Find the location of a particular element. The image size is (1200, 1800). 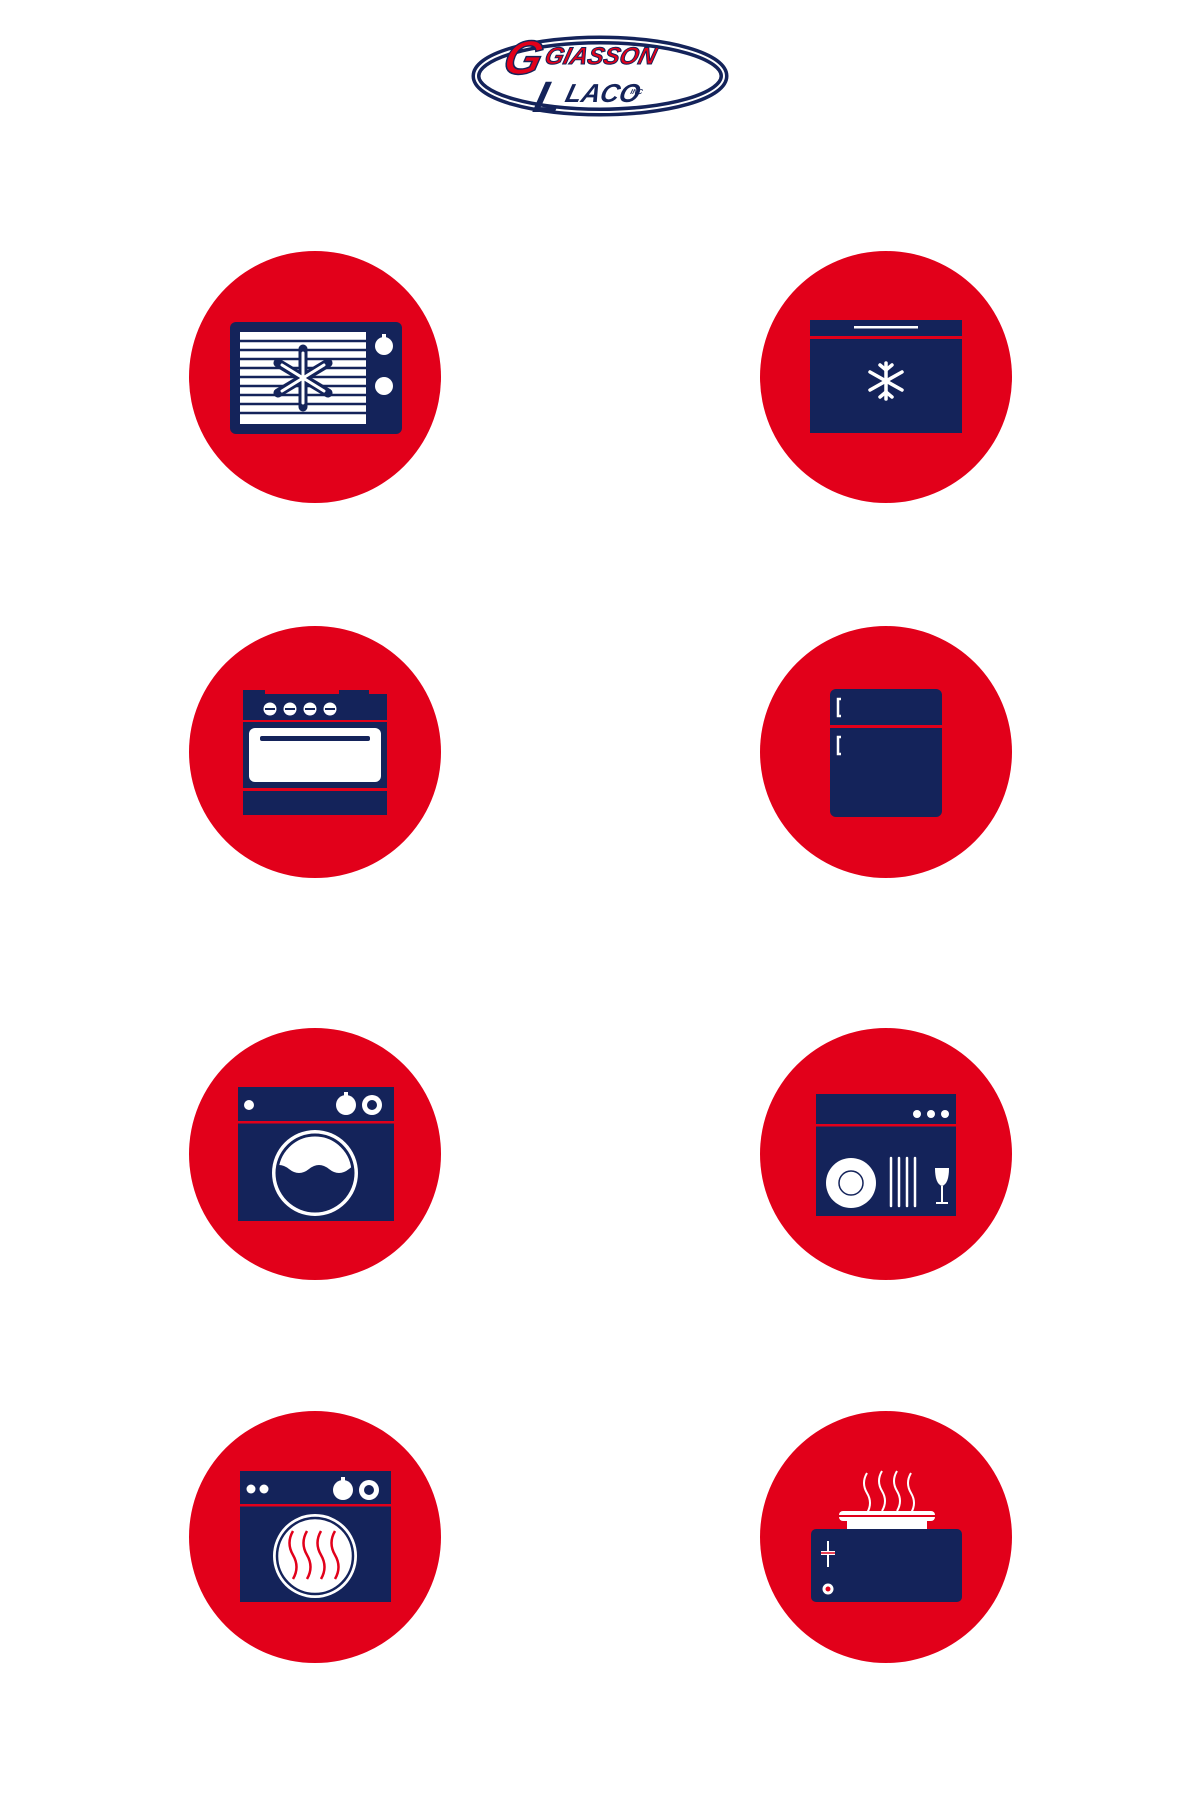

giasson-laco-logo: G GIASSON L LACO INC is located at coordinates (600, 76).